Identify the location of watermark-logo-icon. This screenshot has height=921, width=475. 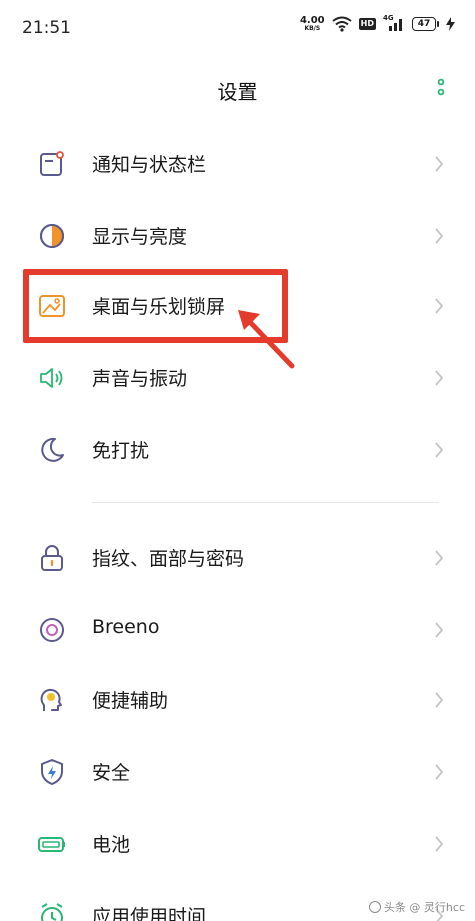
(374, 907).